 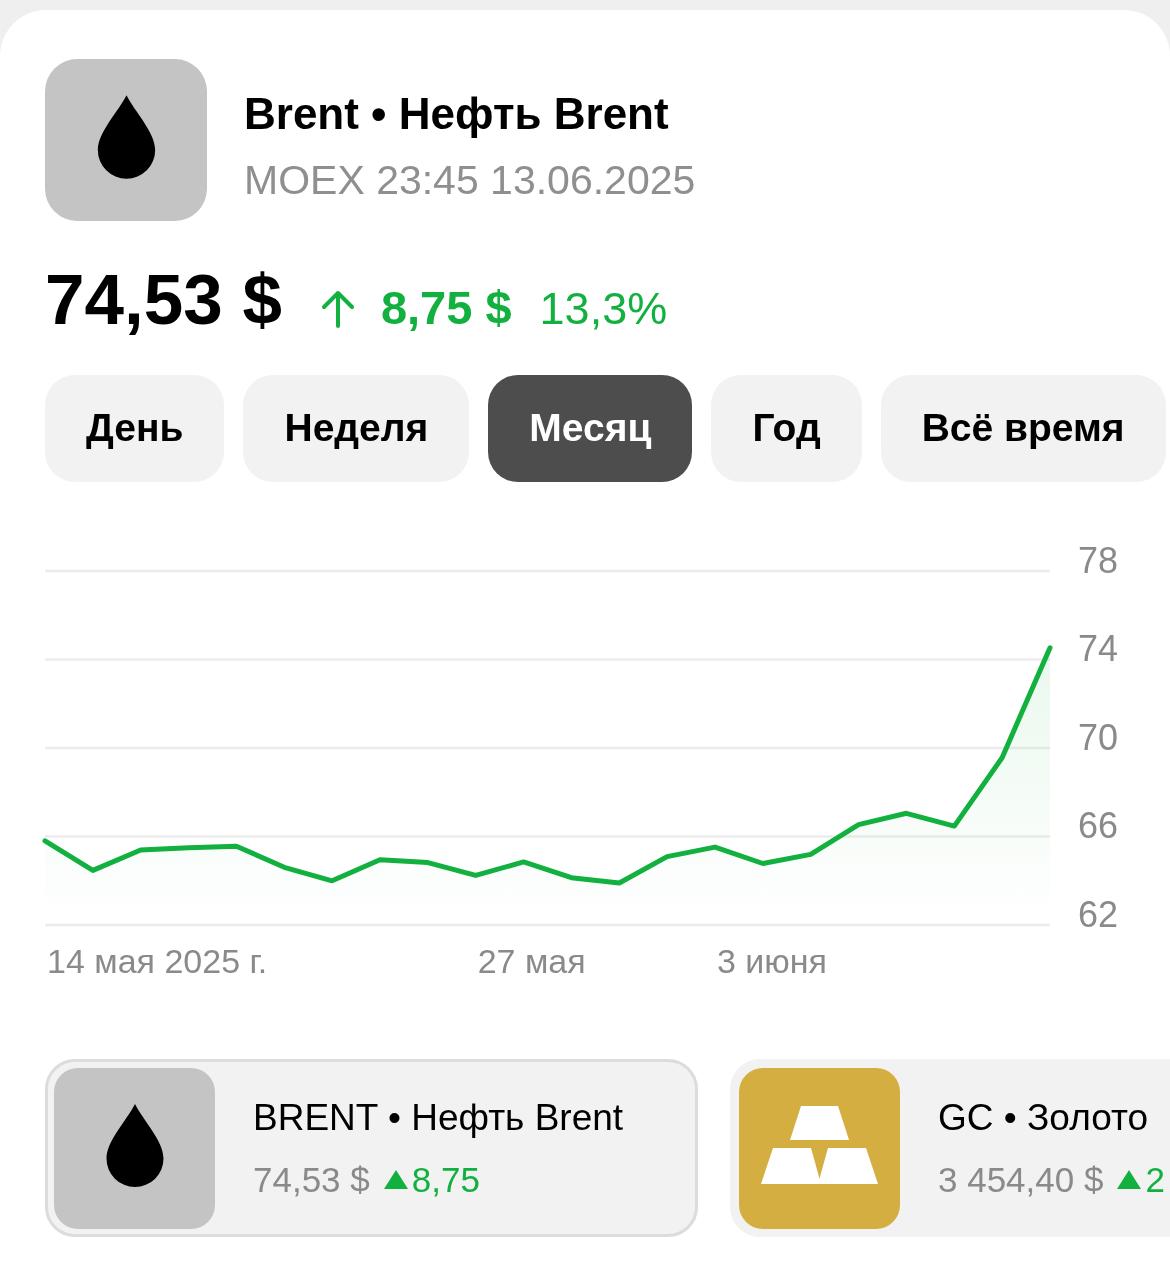 I want to click on date-label: 14 мая 2025 г., so click(x=157, y=961).